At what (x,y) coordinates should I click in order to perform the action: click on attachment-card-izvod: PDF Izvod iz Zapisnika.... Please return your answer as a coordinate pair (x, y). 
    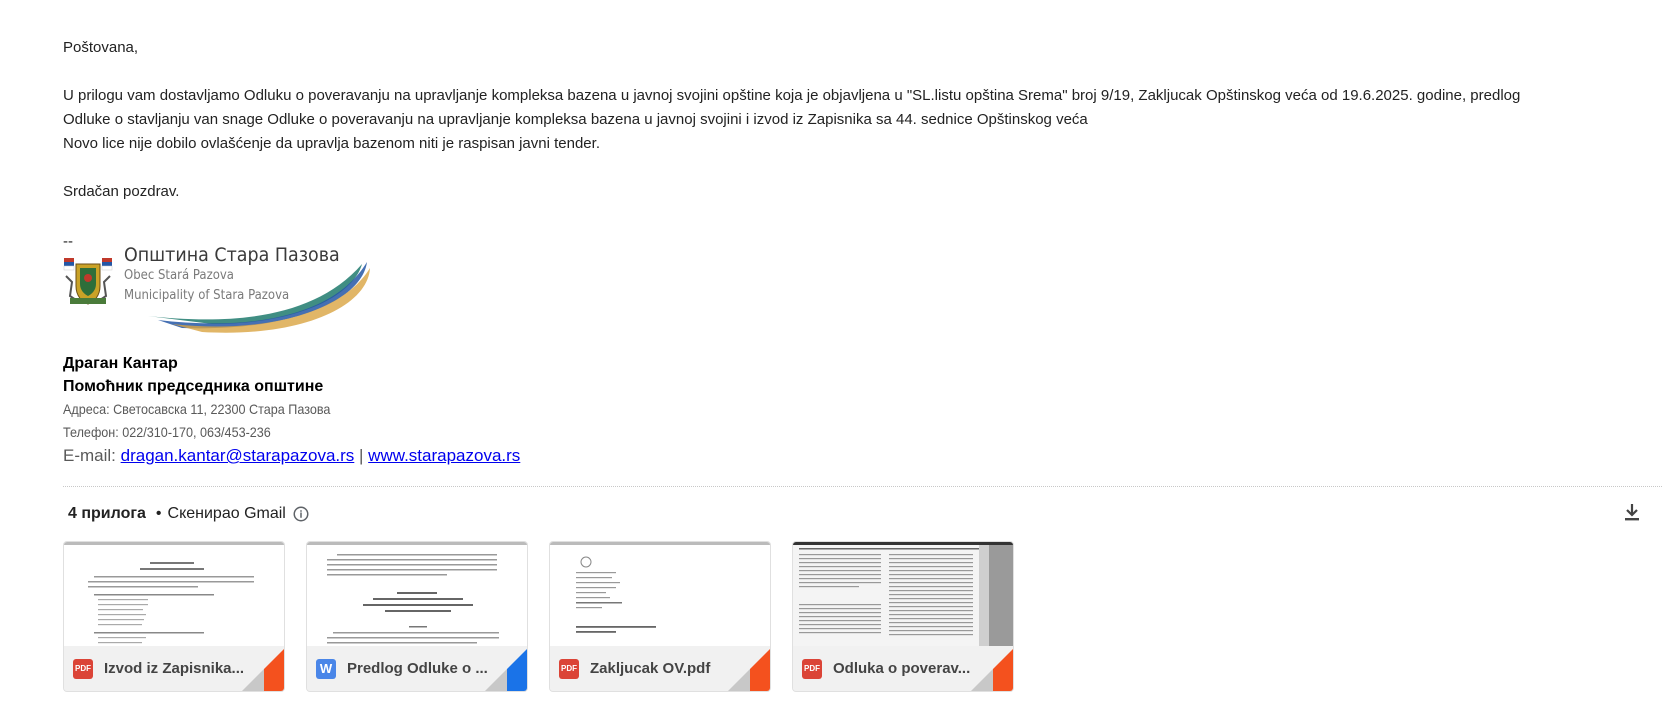
    Looking at the image, I should click on (174, 616).